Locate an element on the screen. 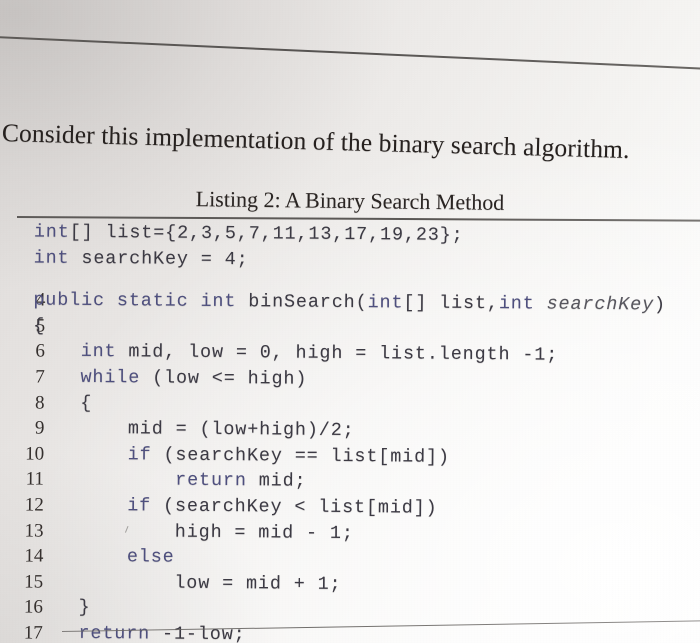  code-line-text: low = mid + 1; is located at coordinates (186, 583).